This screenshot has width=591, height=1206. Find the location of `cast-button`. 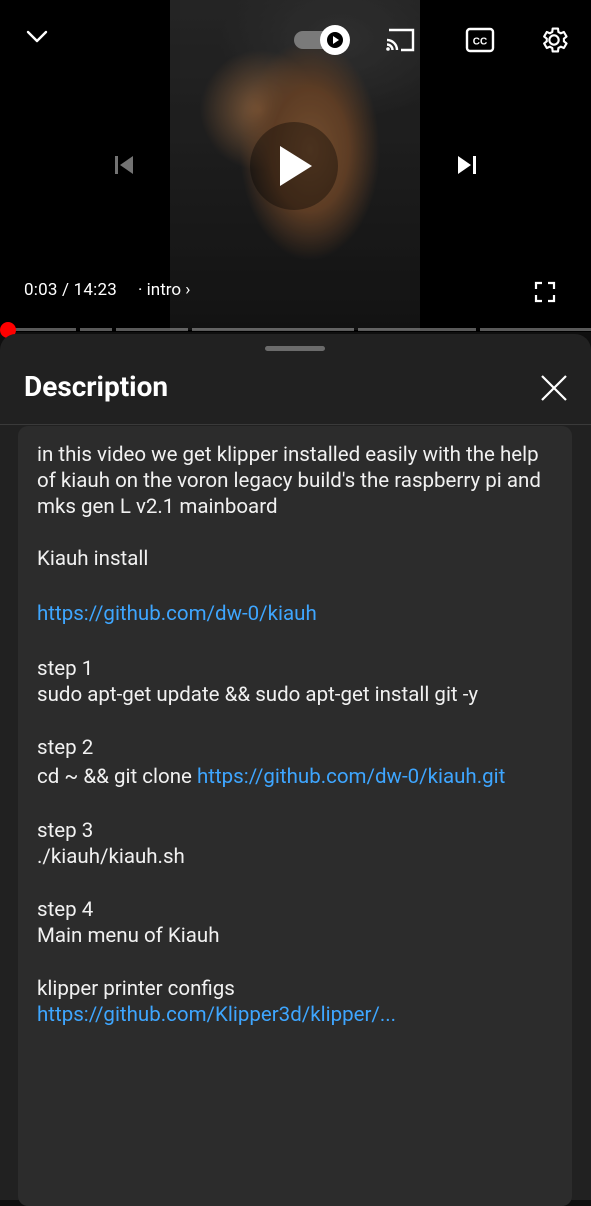

cast-button is located at coordinates (400, 40).